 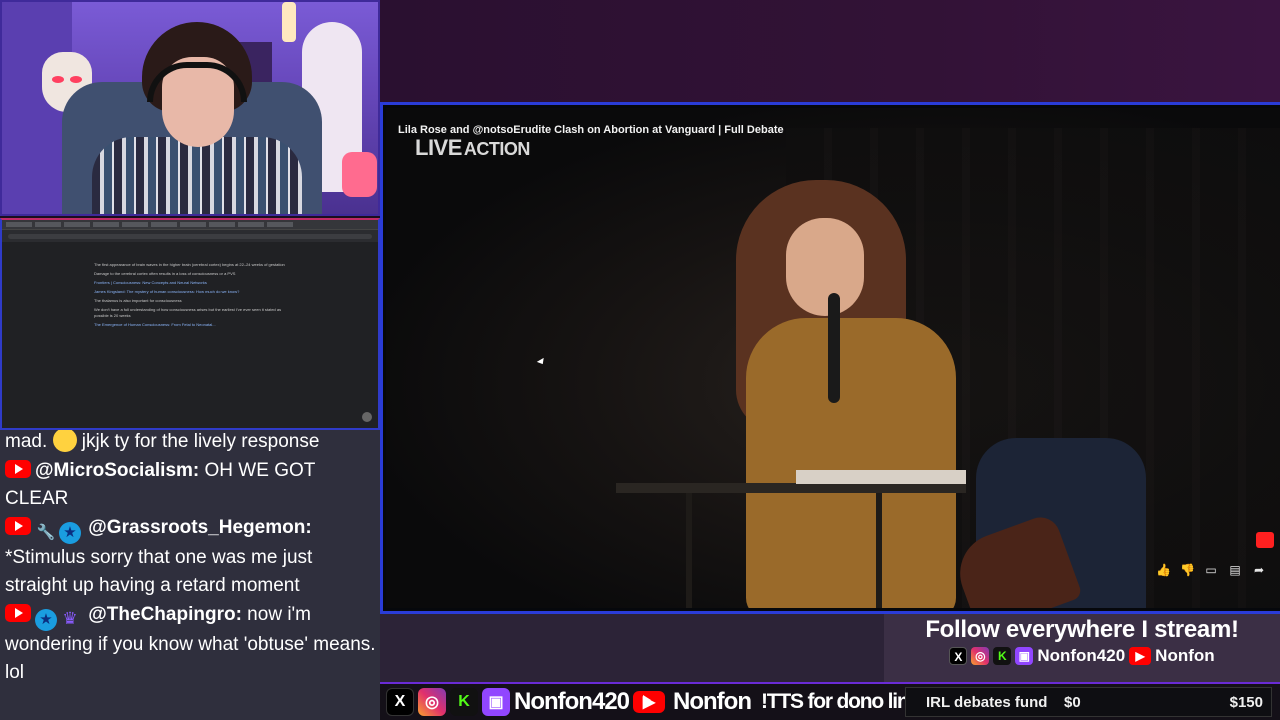 I want to click on grin-emoji-icon, so click(x=64, y=441).